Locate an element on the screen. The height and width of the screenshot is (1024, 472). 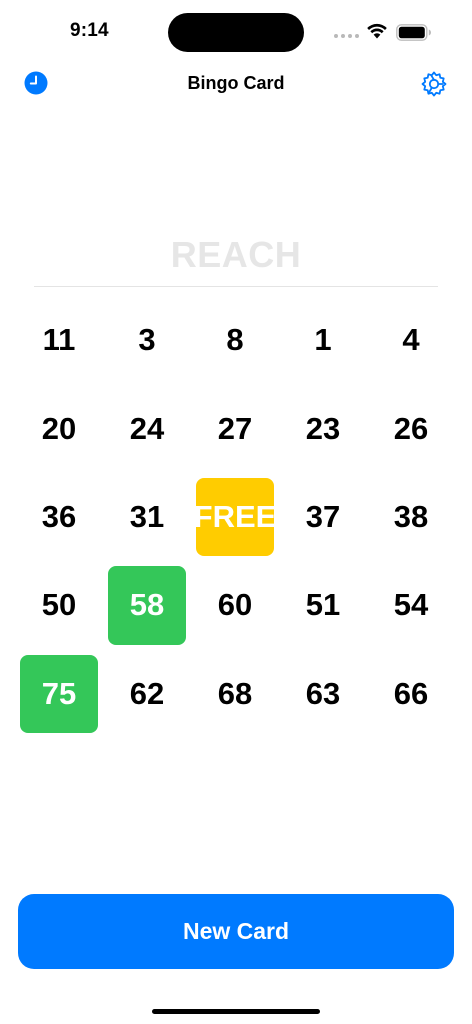
bingo-cell-number: 23 is located at coordinates (323, 428).